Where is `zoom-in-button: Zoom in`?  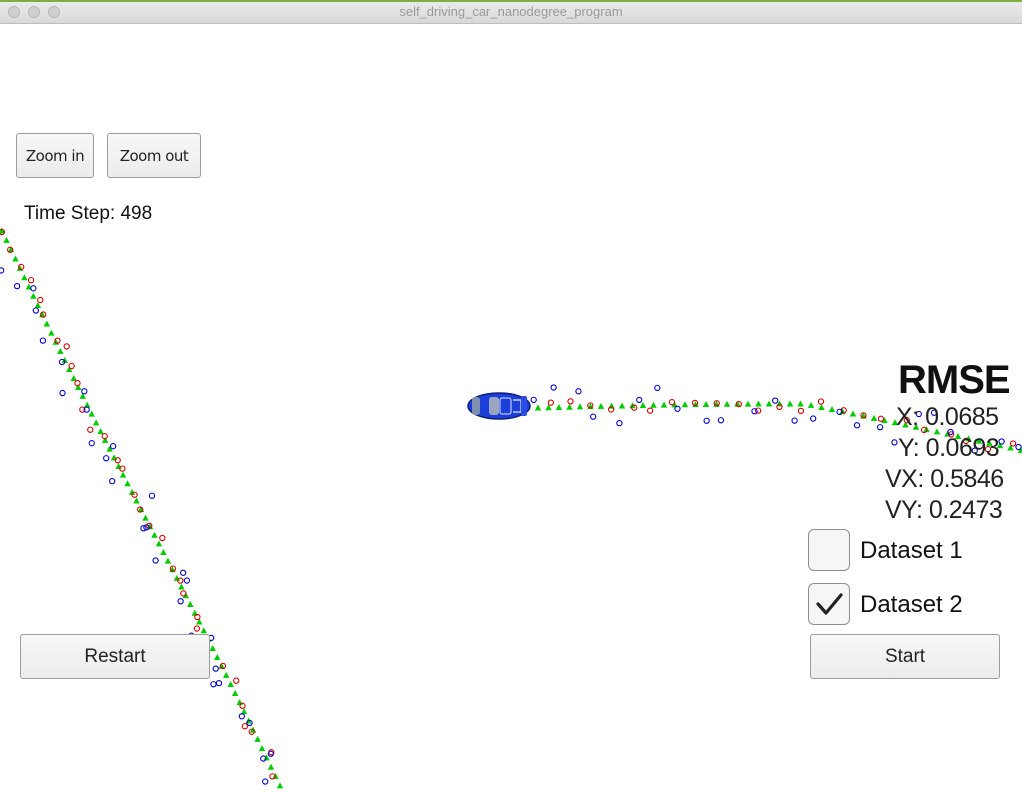
zoom-in-button: Zoom in is located at coordinates (55, 155).